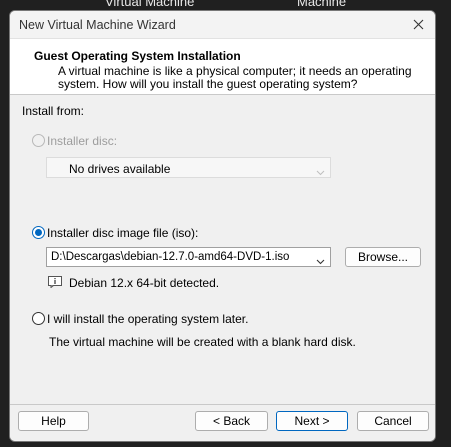  I want to click on background-tab-machine: Machine, so click(322, 4).